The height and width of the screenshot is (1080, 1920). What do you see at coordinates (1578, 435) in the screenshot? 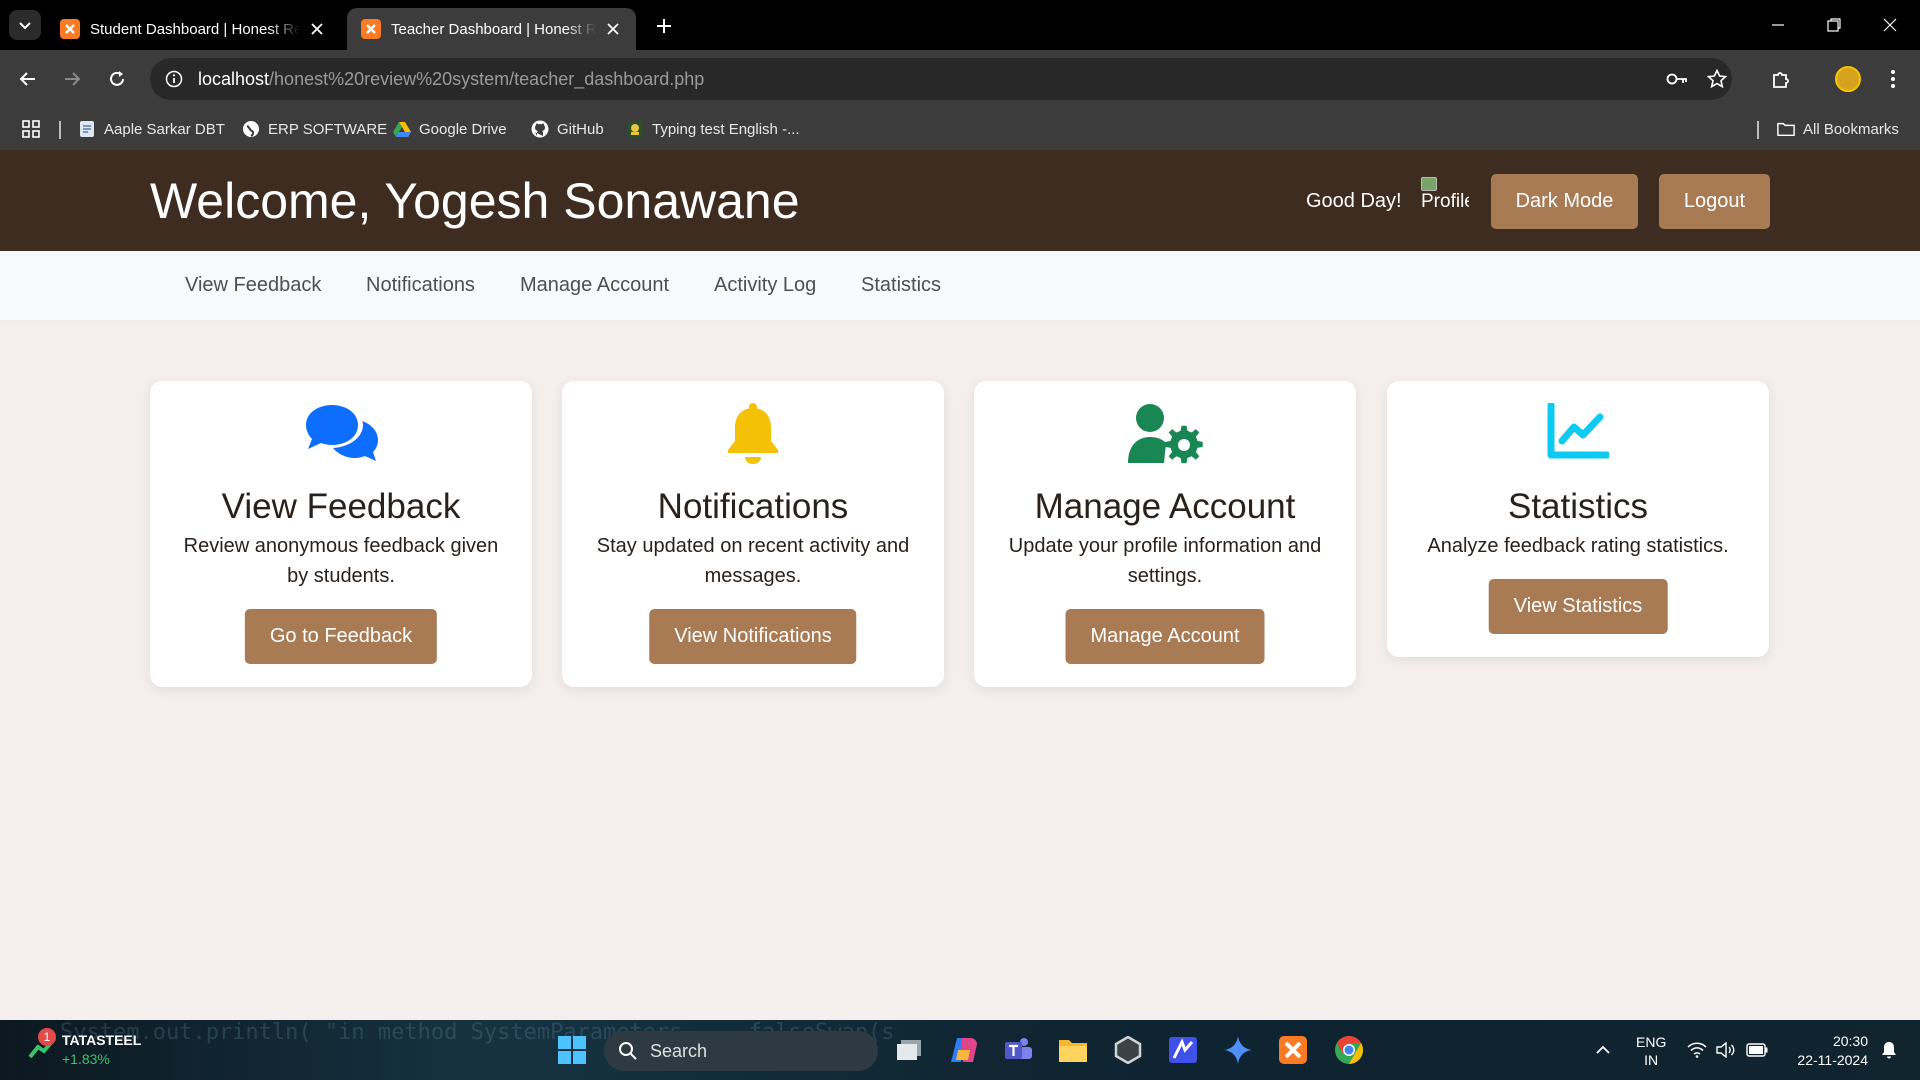
I see `chart-line-icon` at bounding box center [1578, 435].